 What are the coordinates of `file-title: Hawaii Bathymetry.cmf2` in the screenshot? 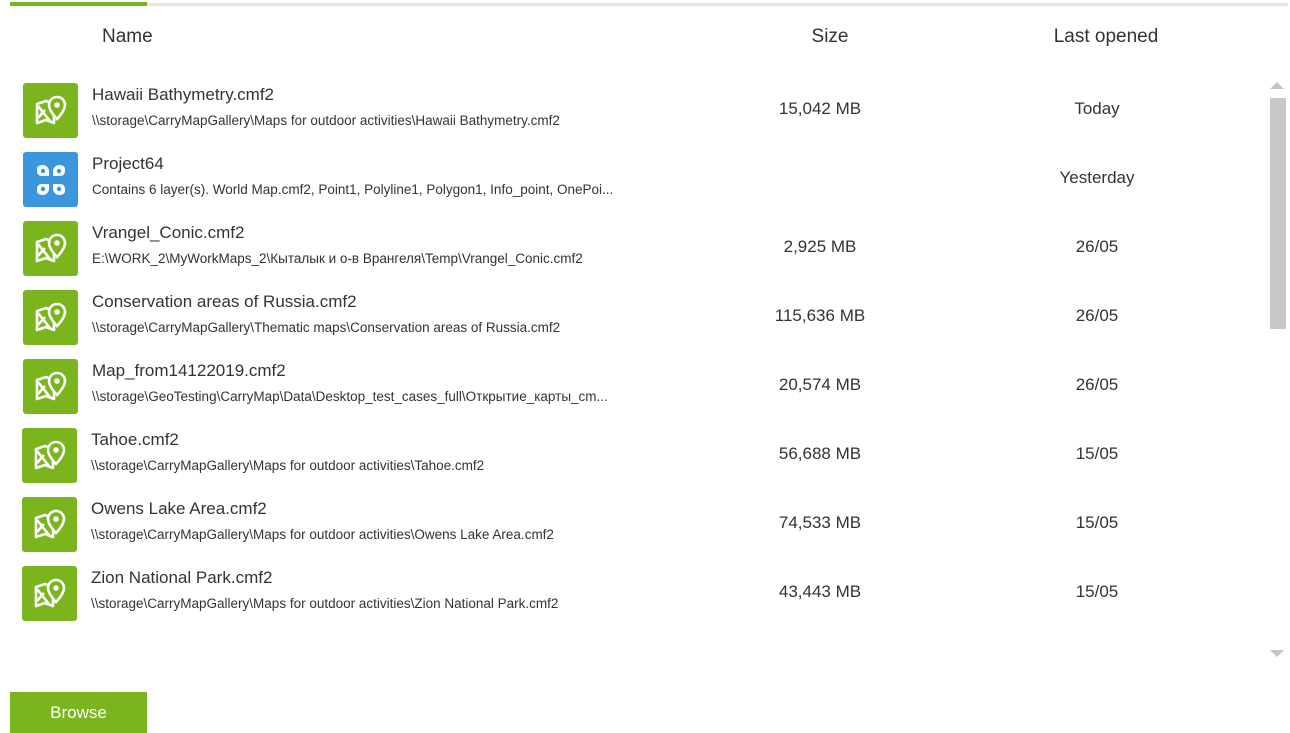 It's located at (183, 94).